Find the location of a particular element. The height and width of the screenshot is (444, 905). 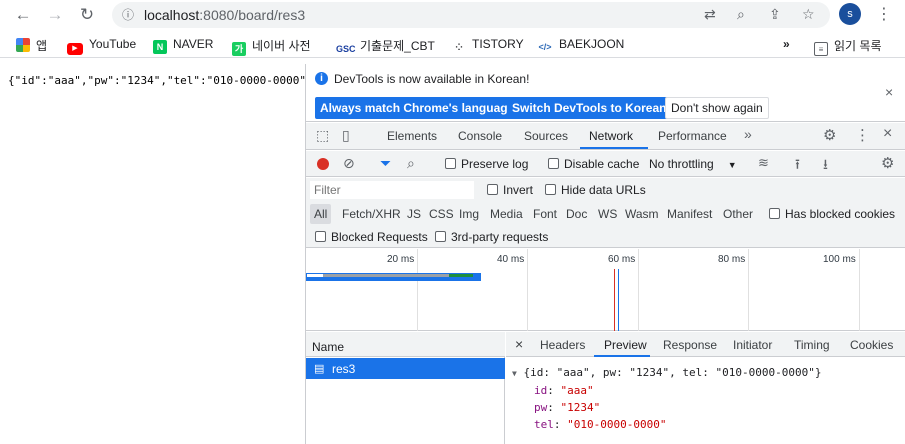

network-overview-timeline: 20 ms 40 ms 60 ms 80 ms 100 ms is located at coordinates (605, 290).